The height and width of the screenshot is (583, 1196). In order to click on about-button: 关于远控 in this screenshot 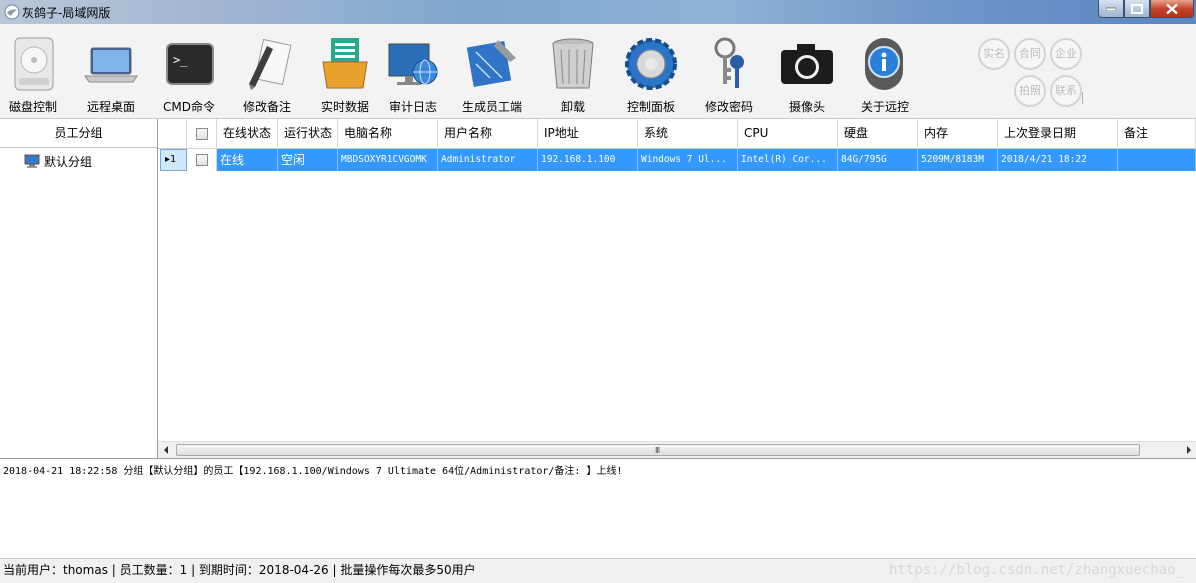, I will do `click(885, 74)`.